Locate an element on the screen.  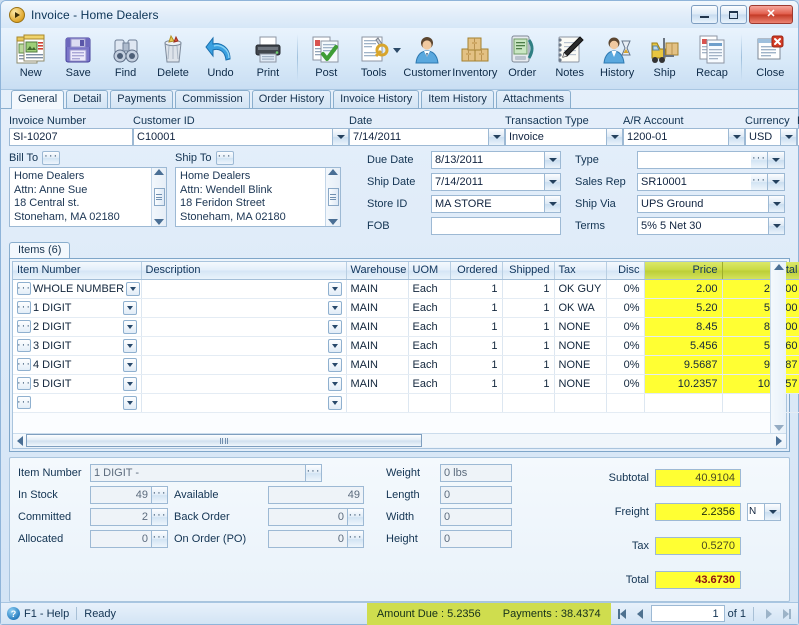
cell-disc: 0% is located at coordinates (625, 346).